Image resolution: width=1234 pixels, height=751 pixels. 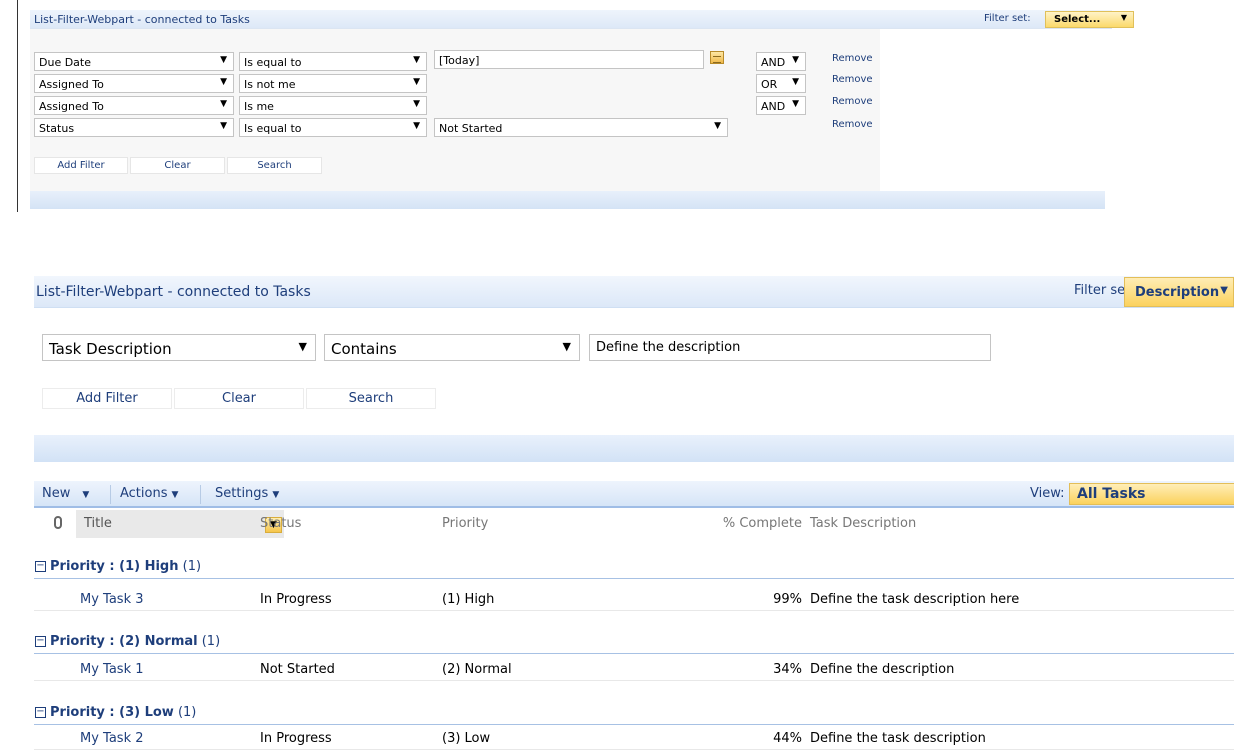 I want to click on status-column-label: Status, so click(x=280, y=523).